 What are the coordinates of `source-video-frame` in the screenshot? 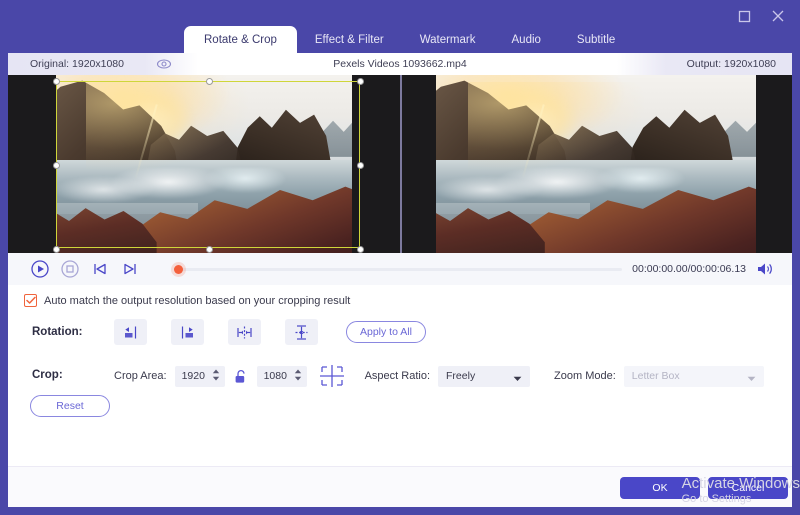 It's located at (204, 164).